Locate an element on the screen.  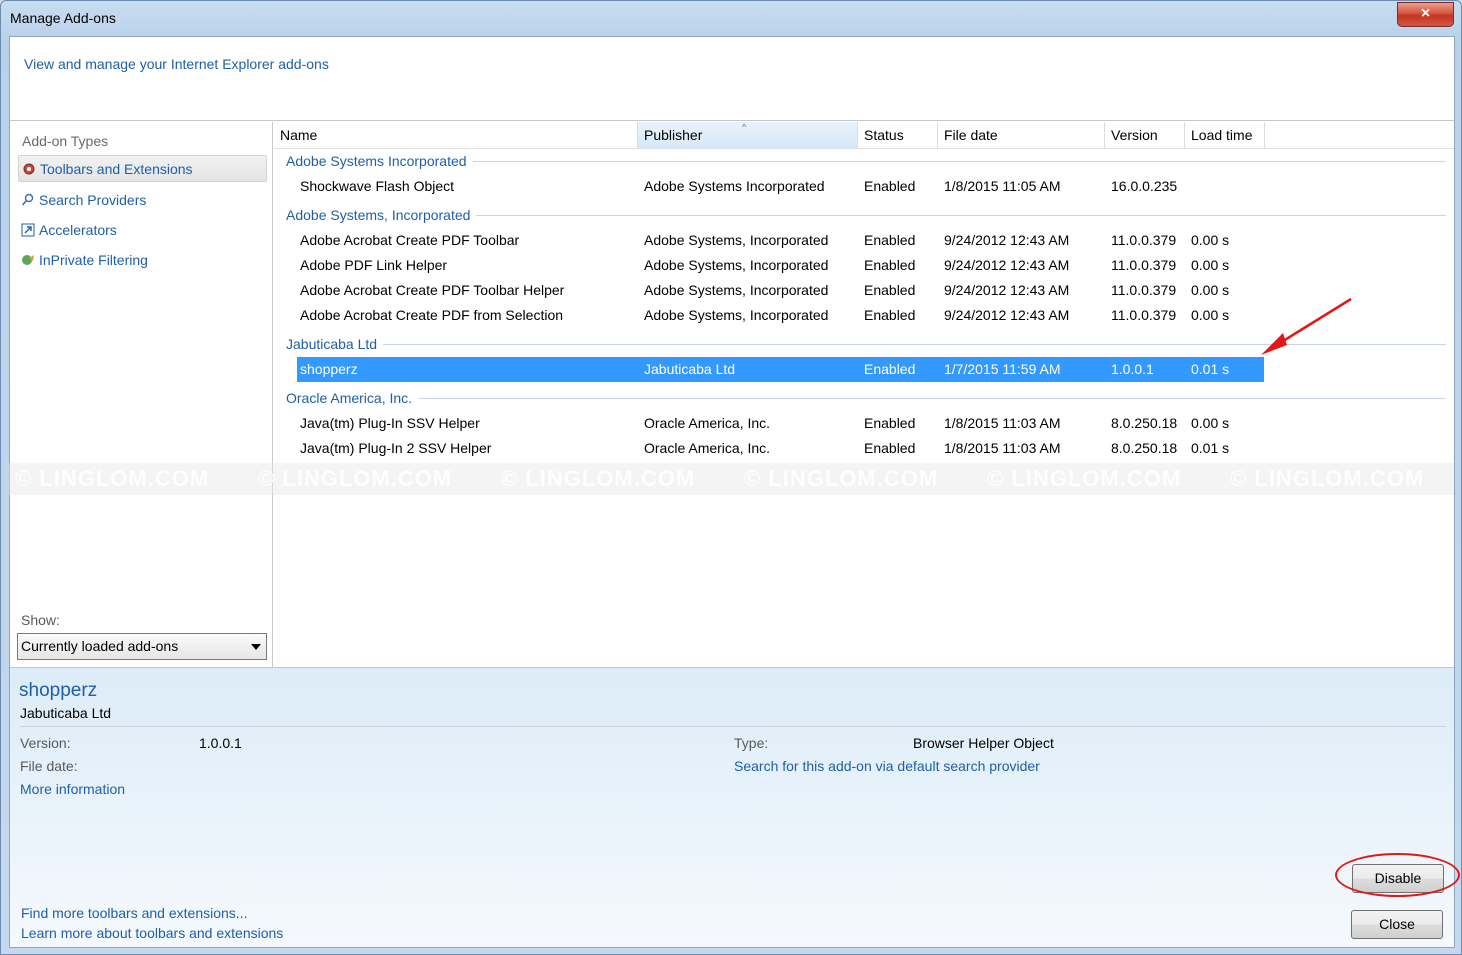
column-header-load-time: Load time is located at coordinates (1225, 135).